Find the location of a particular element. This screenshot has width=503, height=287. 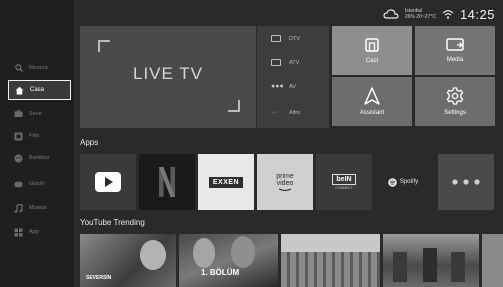

app-prime-video: prime video is located at coordinates (285, 182).